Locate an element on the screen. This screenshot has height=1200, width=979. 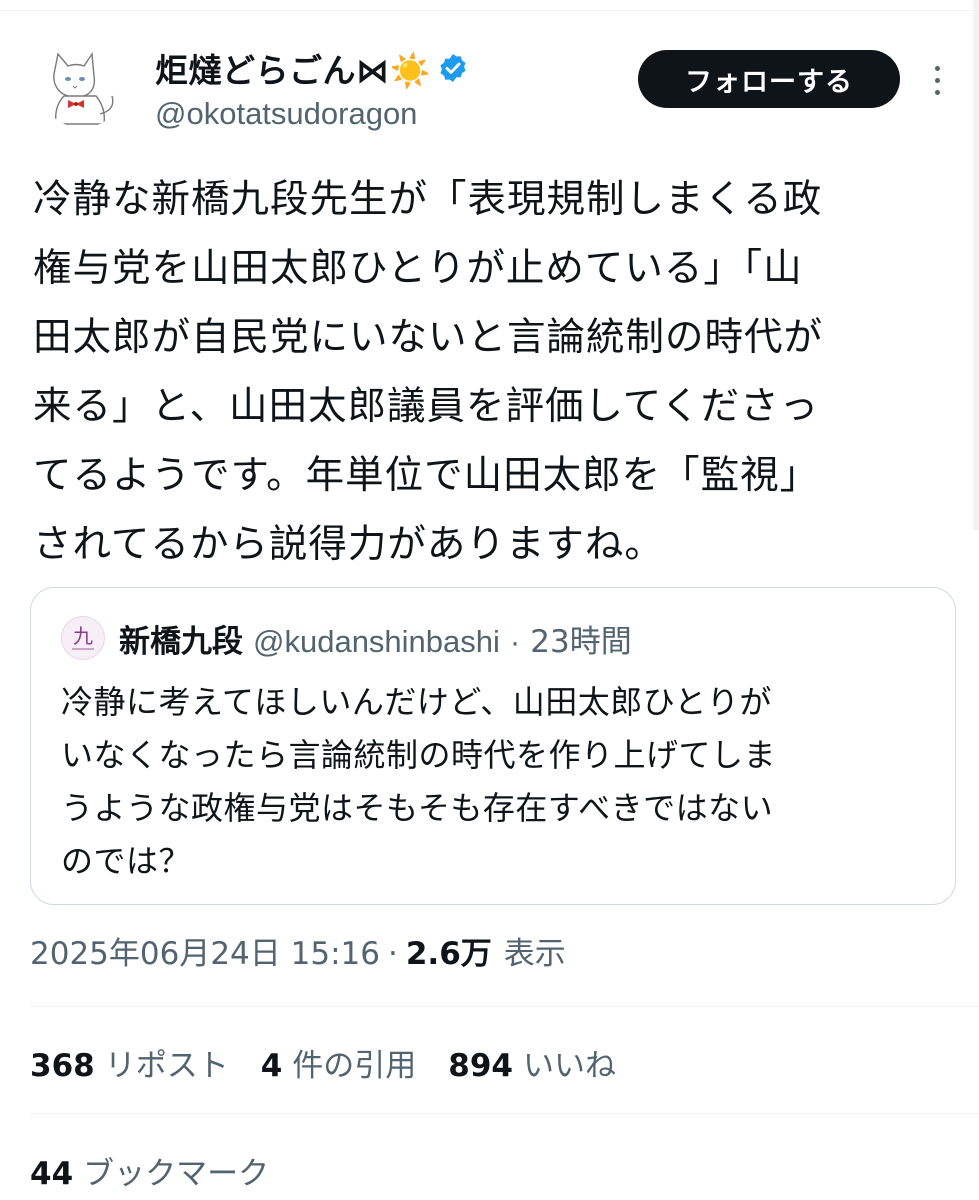
tweet-timestamp: 2025年06月24日 15:16 is located at coordinates (205, 950).